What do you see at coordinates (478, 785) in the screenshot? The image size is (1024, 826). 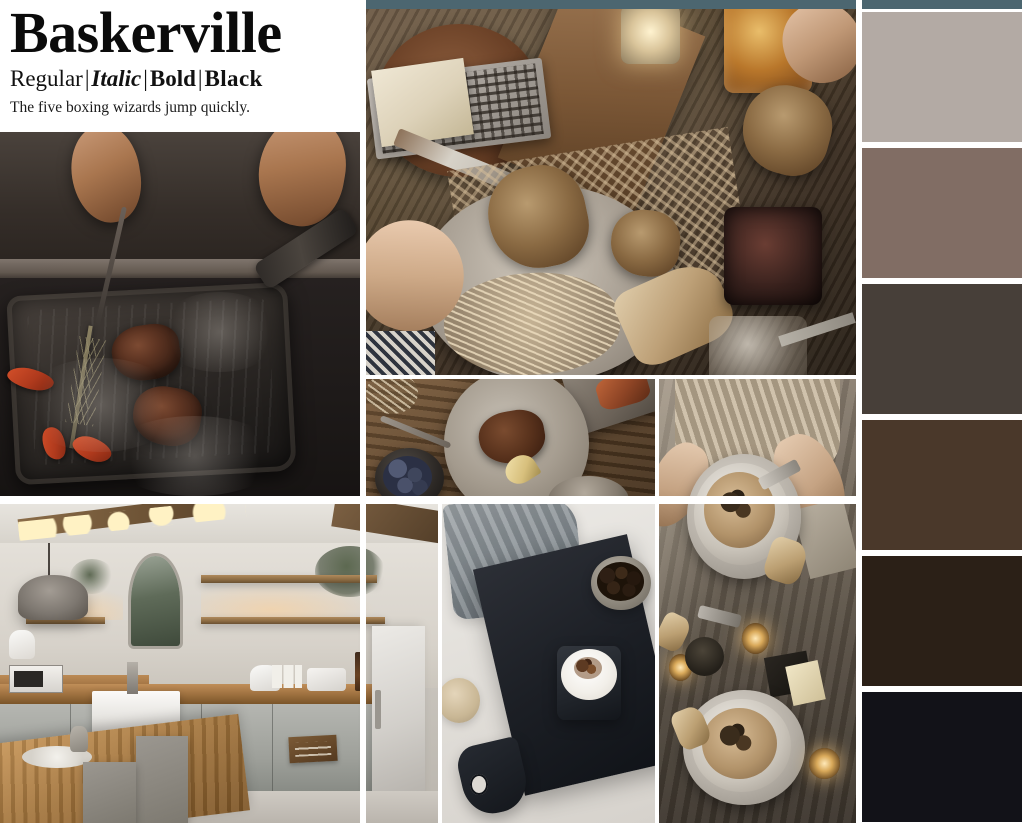 I see `board-hanging-hole` at bounding box center [478, 785].